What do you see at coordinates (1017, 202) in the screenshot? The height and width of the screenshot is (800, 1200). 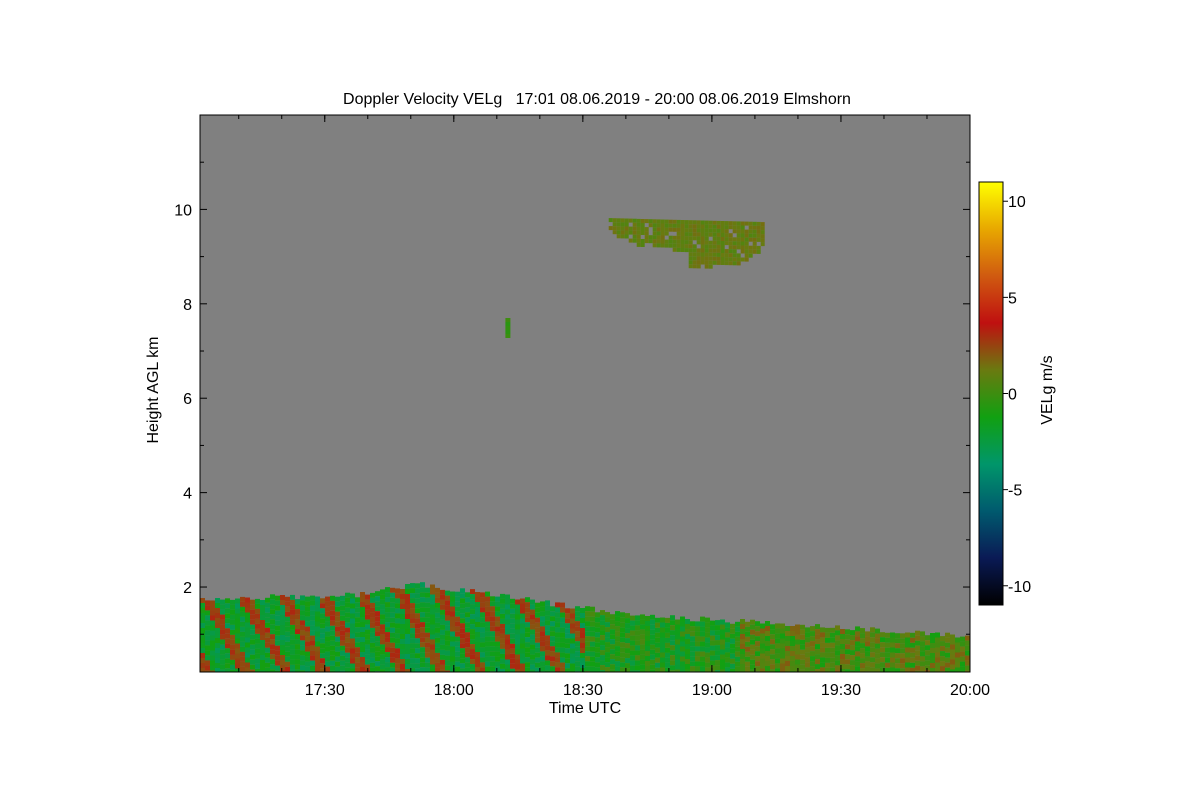 I see `colorbar-tick-label: 10` at bounding box center [1017, 202].